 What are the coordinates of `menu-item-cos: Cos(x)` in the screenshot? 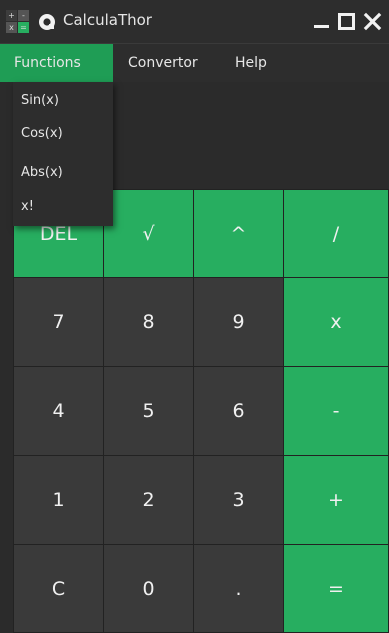 It's located at (63, 134).